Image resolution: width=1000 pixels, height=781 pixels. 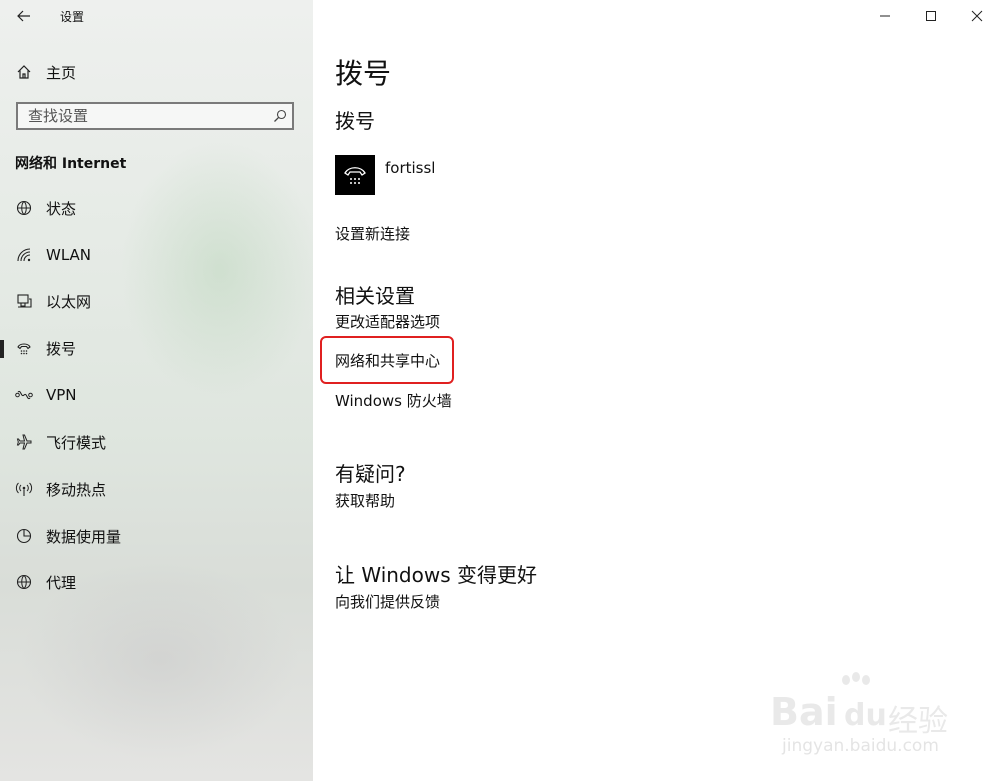 I want to click on close-button, so click(x=977, y=16).